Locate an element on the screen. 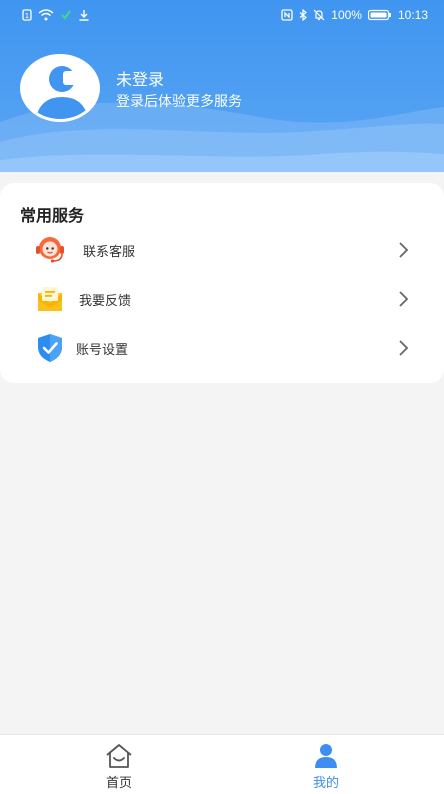 Image resolution: width=444 pixels, height=794 pixels. tab-mine: 我的 is located at coordinates (326, 764).